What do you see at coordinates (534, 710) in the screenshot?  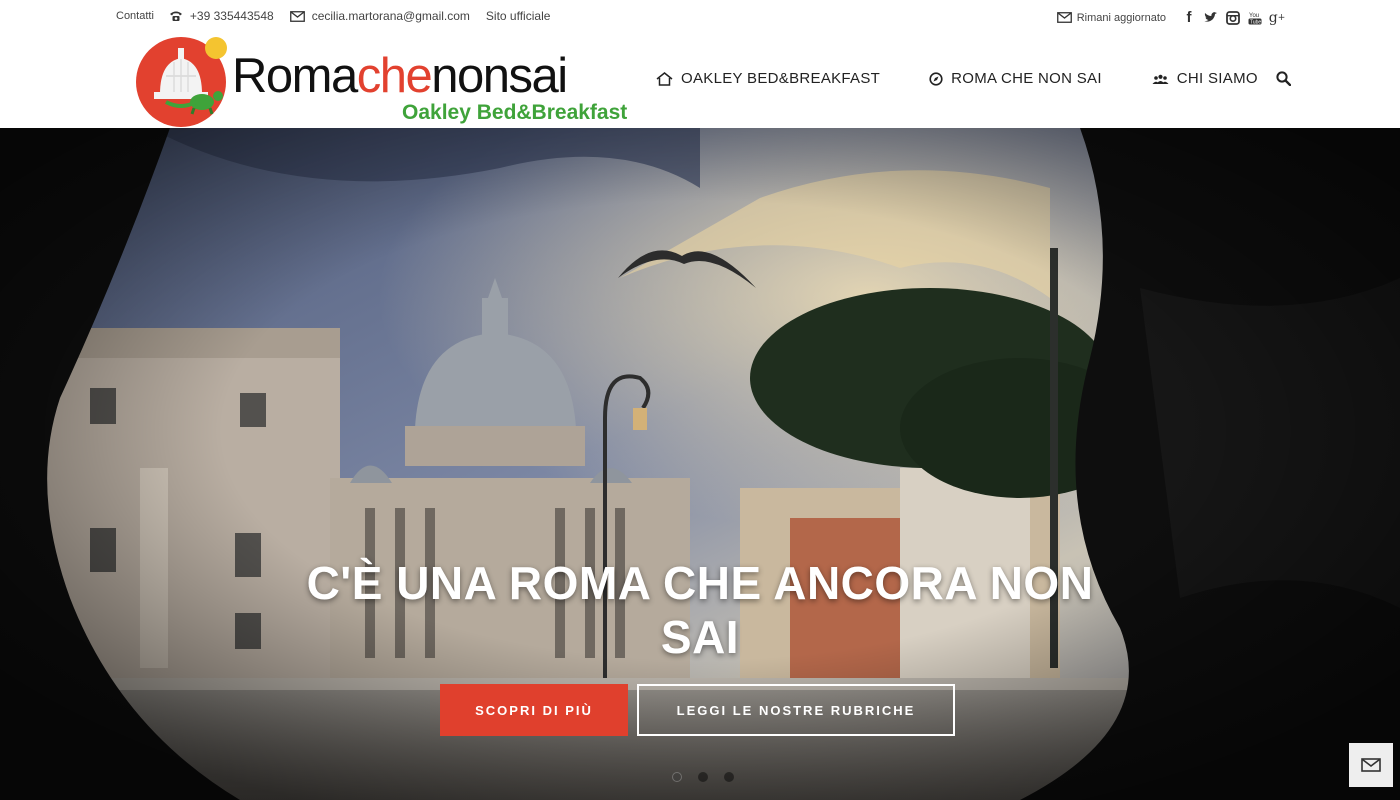 I see `discover-more-button: SCOPRI DI PIÙ` at bounding box center [534, 710].